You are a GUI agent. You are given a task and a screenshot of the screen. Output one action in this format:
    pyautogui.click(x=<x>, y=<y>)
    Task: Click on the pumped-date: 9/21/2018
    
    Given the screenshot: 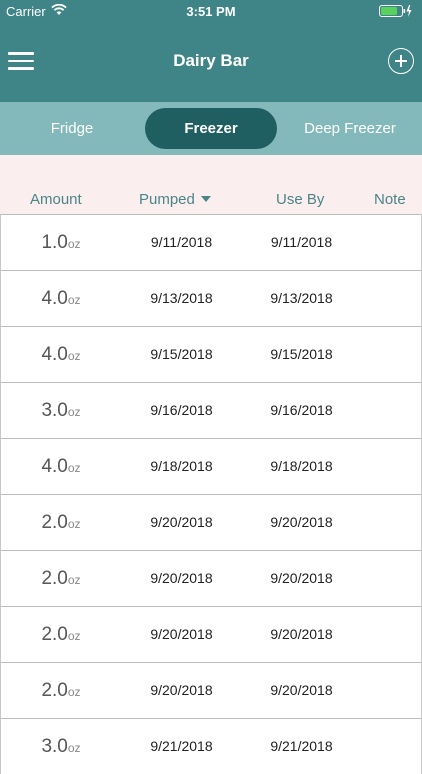 What is the action you would take?
    pyautogui.click(x=181, y=746)
    